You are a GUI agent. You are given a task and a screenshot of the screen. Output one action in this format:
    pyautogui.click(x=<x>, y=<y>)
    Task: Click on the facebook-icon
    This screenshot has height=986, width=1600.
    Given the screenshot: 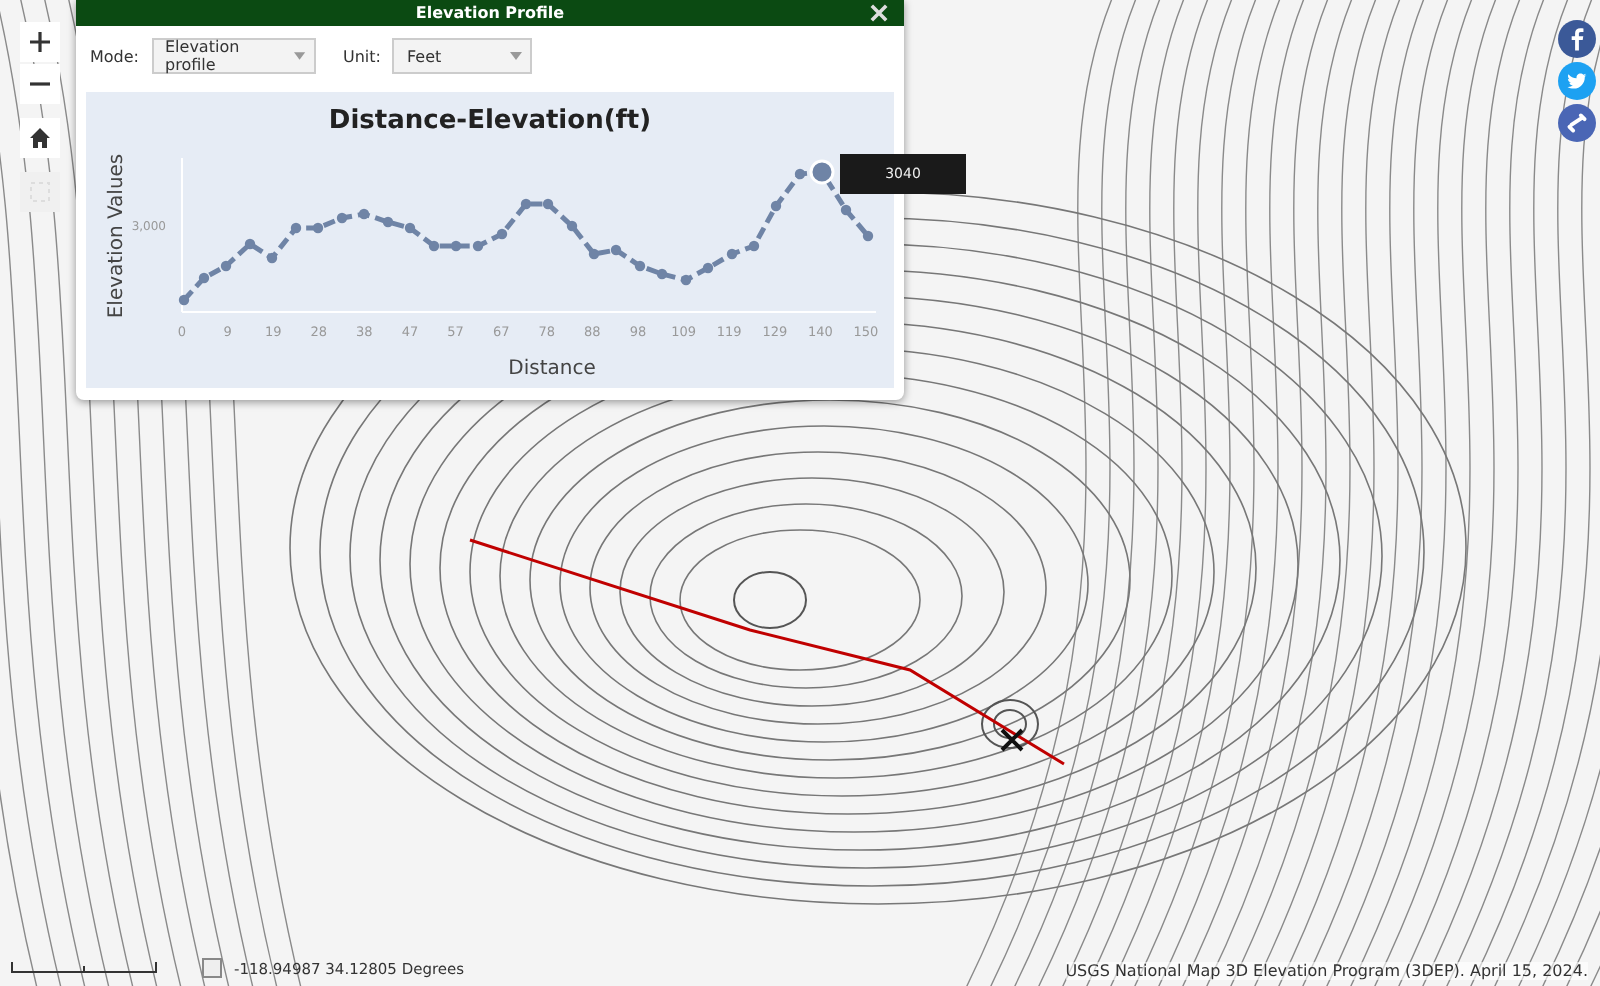 What is the action you would take?
    pyautogui.click(x=1577, y=39)
    